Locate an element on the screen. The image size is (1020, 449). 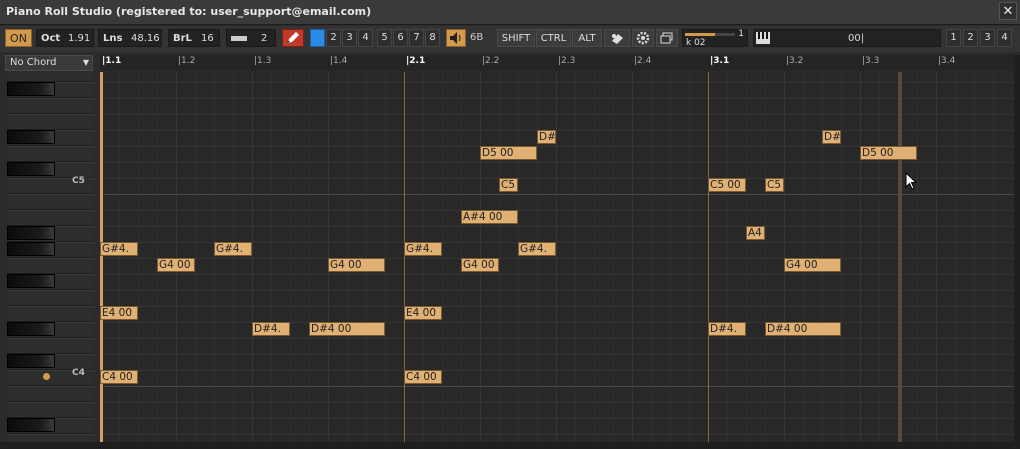
eraser-button is located at coordinates (617, 38).